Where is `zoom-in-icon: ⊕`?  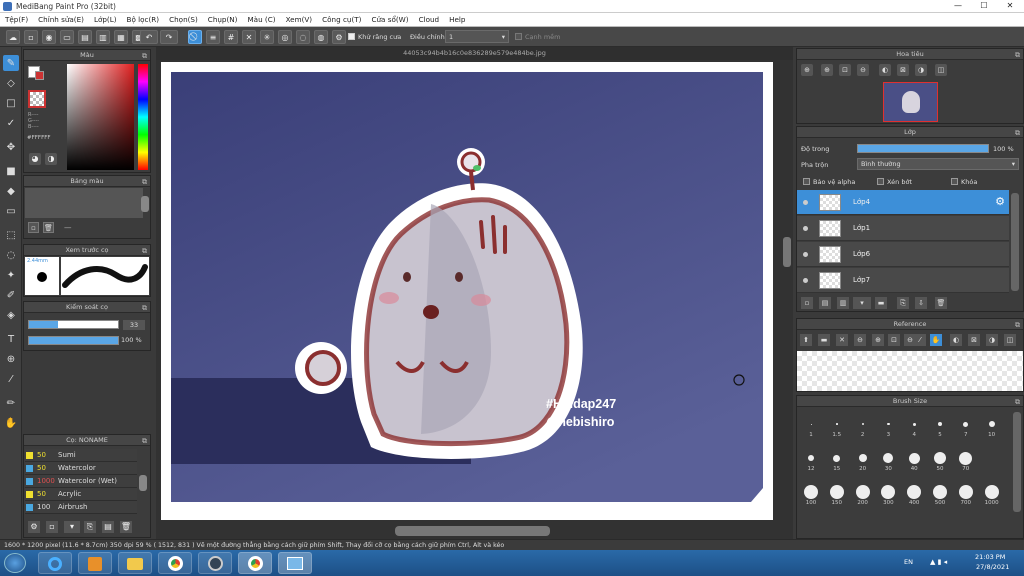 zoom-in-icon: ⊕ is located at coordinates (807, 70).